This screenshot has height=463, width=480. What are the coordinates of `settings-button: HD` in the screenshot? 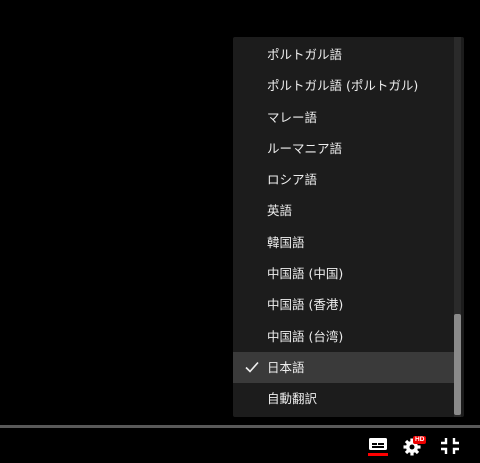 It's located at (414, 446).